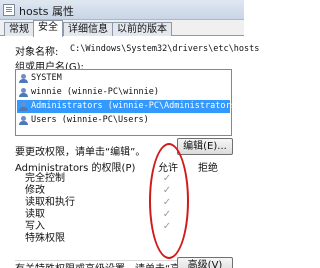  Describe the element at coordinates (123, 179) in the screenshot. I see `permission-row: 完全控制 ✓` at that location.